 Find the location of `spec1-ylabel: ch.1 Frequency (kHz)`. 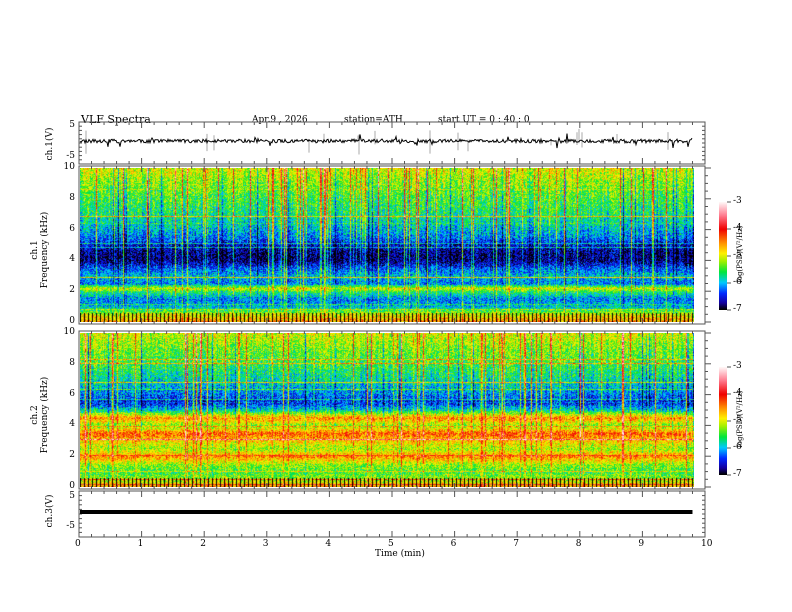

spec1-ylabel: ch.1 Frequency (kHz) is located at coordinates (40, 250).